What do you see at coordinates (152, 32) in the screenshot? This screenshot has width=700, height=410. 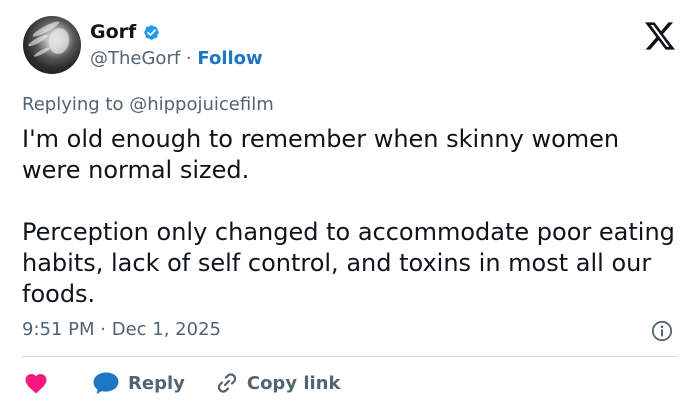 I see `verified-badge-icon` at bounding box center [152, 32].